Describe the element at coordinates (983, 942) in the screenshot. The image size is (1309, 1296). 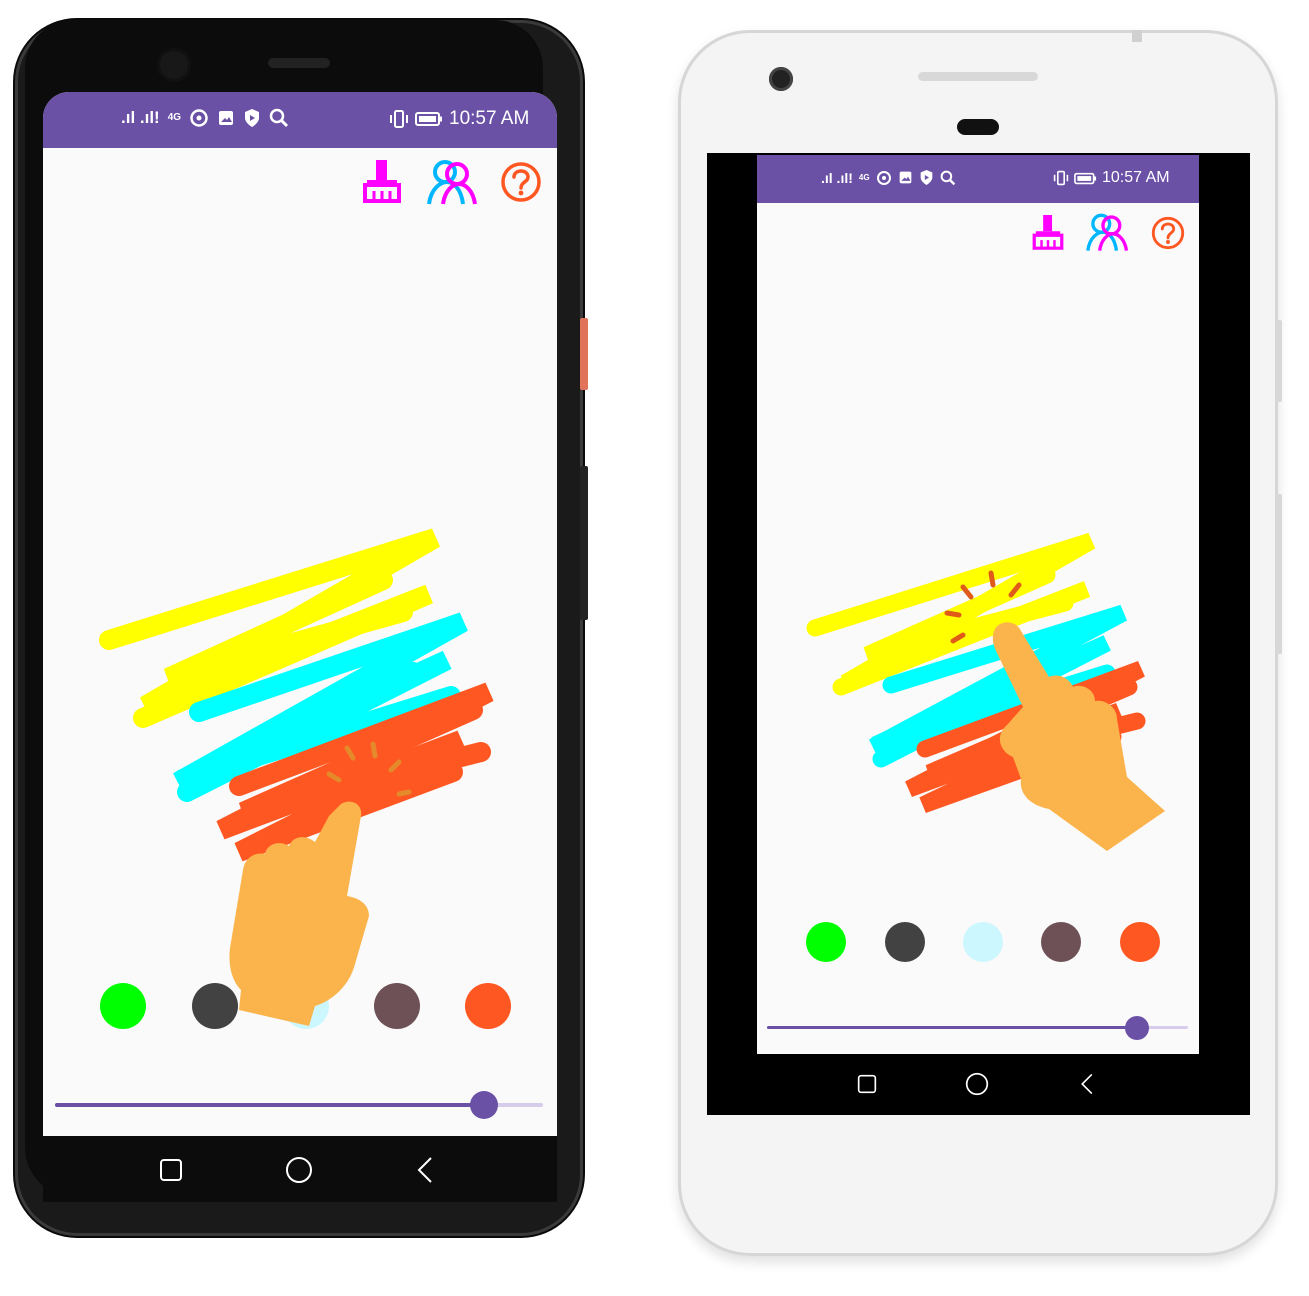
I see `color-swatch-light-cyan` at that location.